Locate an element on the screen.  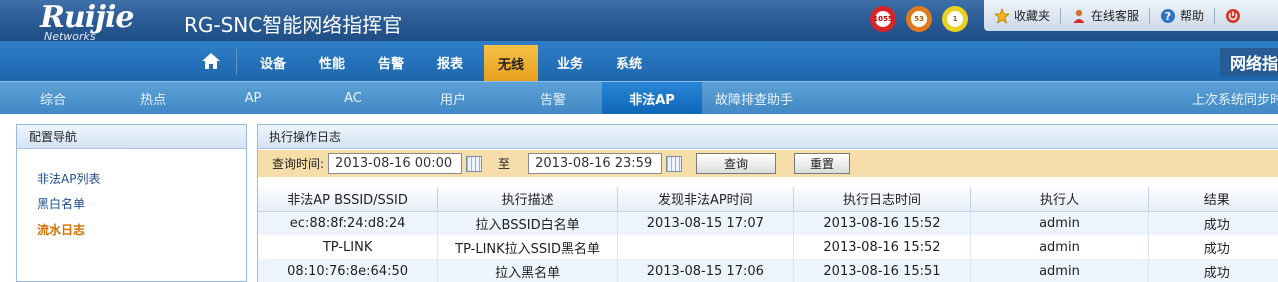
critical-alarm-badge: 1055 is located at coordinates (883, 19).